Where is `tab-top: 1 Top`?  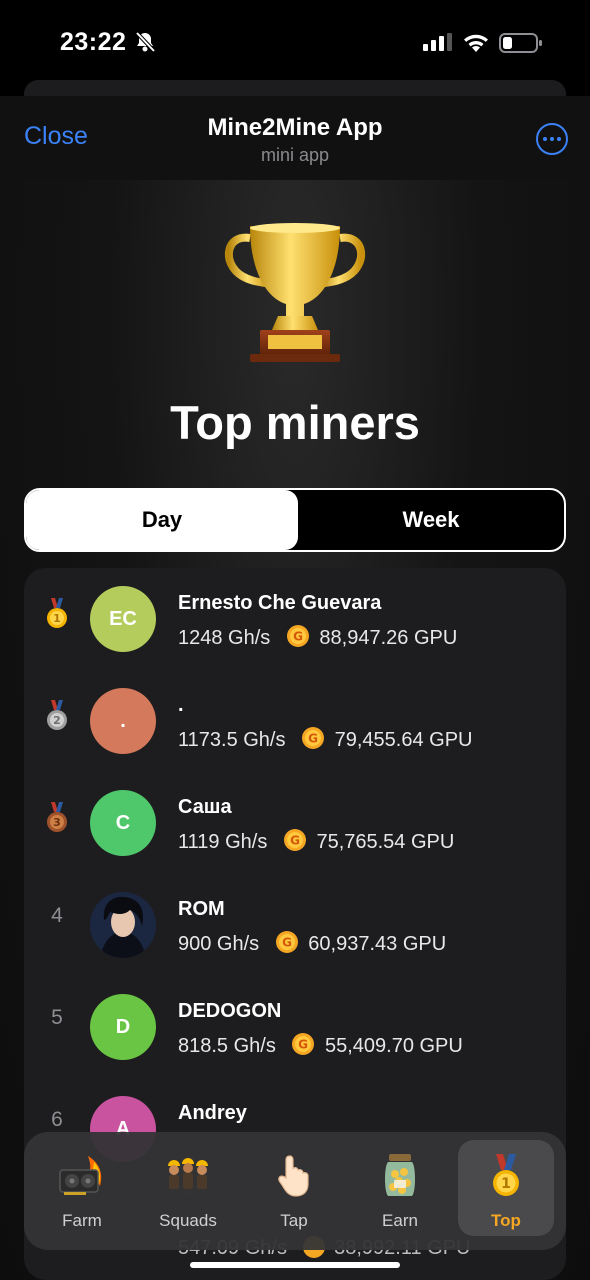
tab-top: 1 Top is located at coordinates (506, 1188).